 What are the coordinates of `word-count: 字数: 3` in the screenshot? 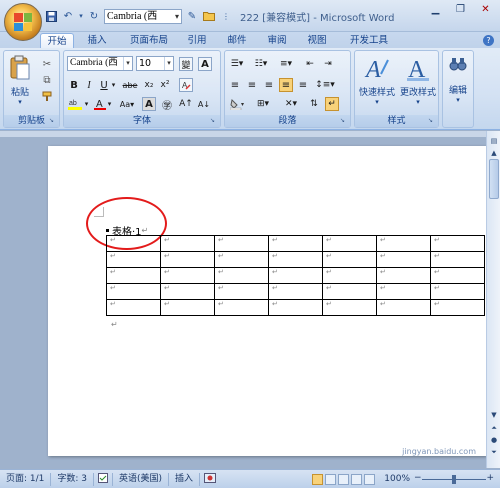 It's located at (73, 479).